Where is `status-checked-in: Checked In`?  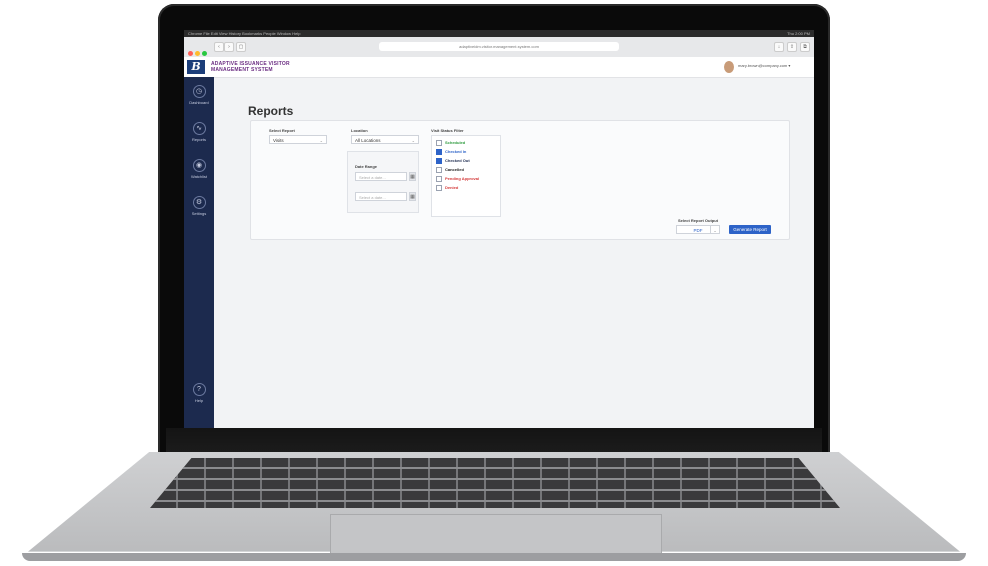
status-checked-in: Checked In is located at coordinates (451, 152).